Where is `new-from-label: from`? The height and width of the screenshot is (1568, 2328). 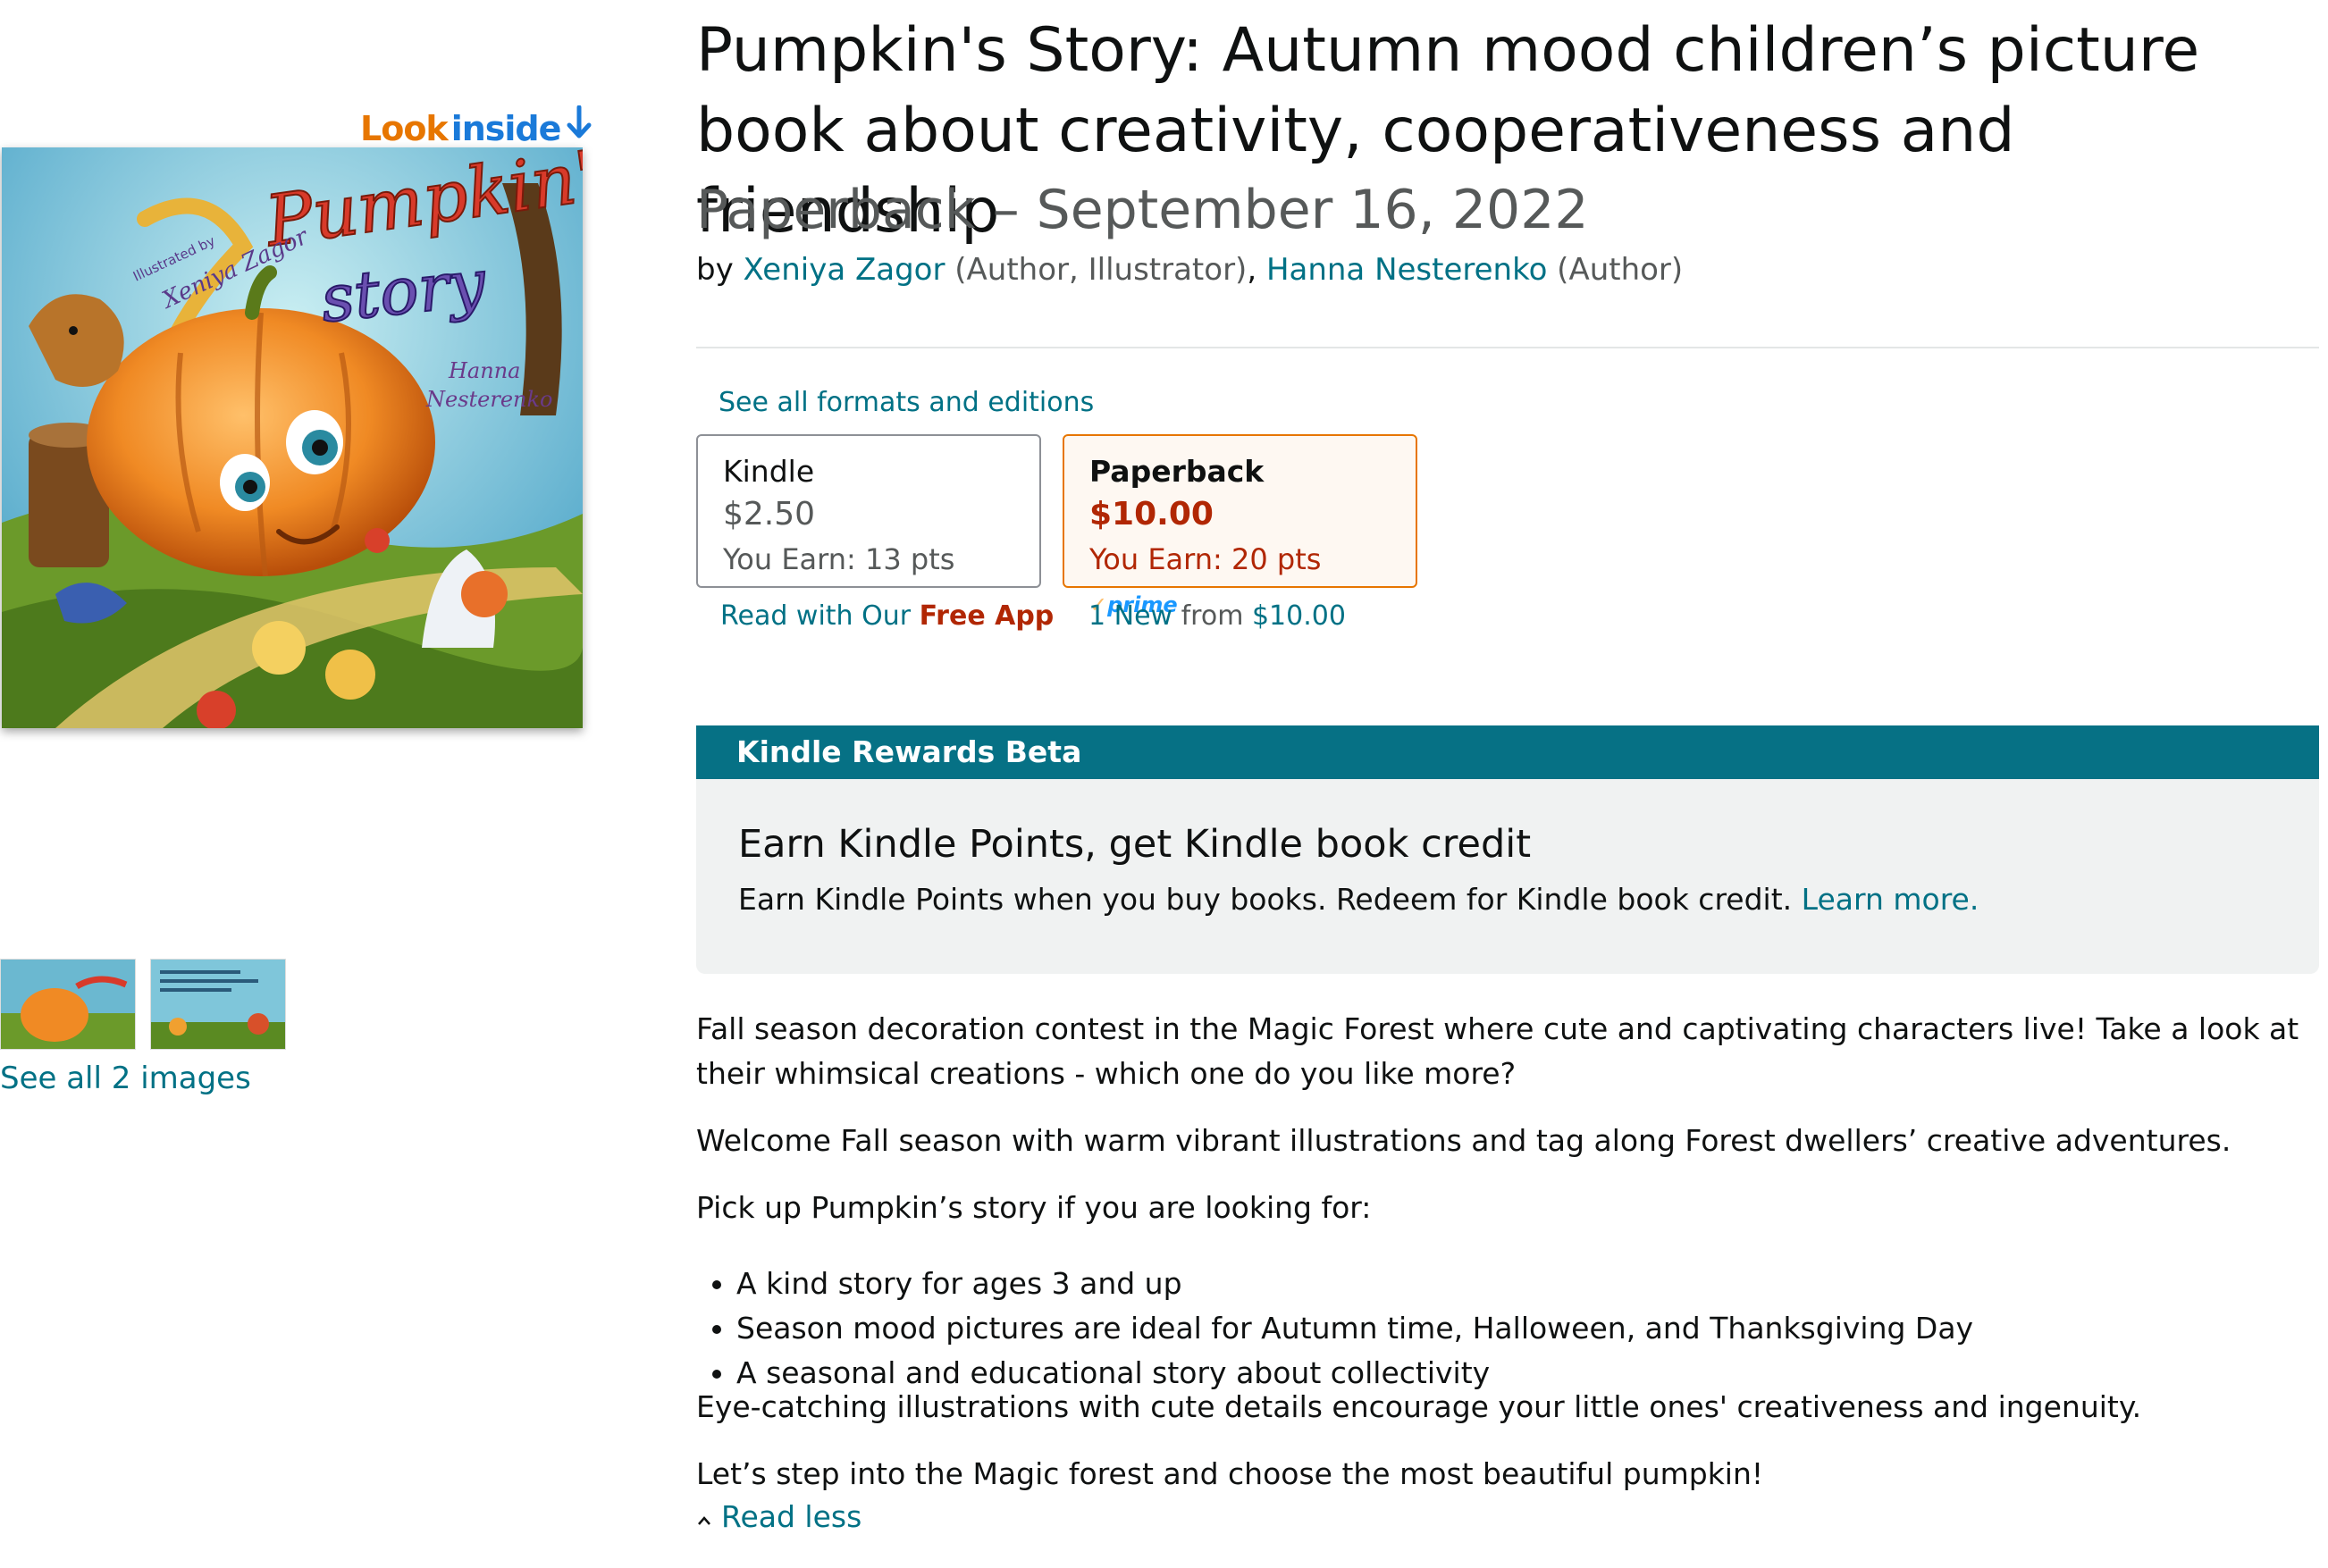
new-from-label: from is located at coordinates (1212, 616).